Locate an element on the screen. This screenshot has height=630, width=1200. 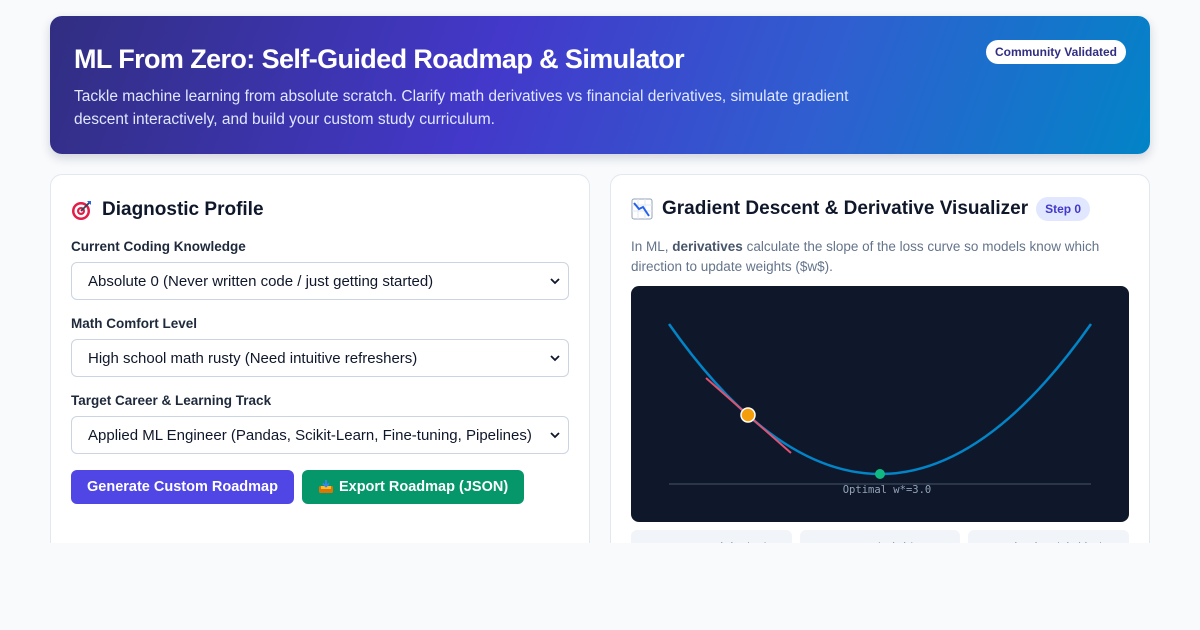
desc-prefix: In ML, is located at coordinates (652, 246).